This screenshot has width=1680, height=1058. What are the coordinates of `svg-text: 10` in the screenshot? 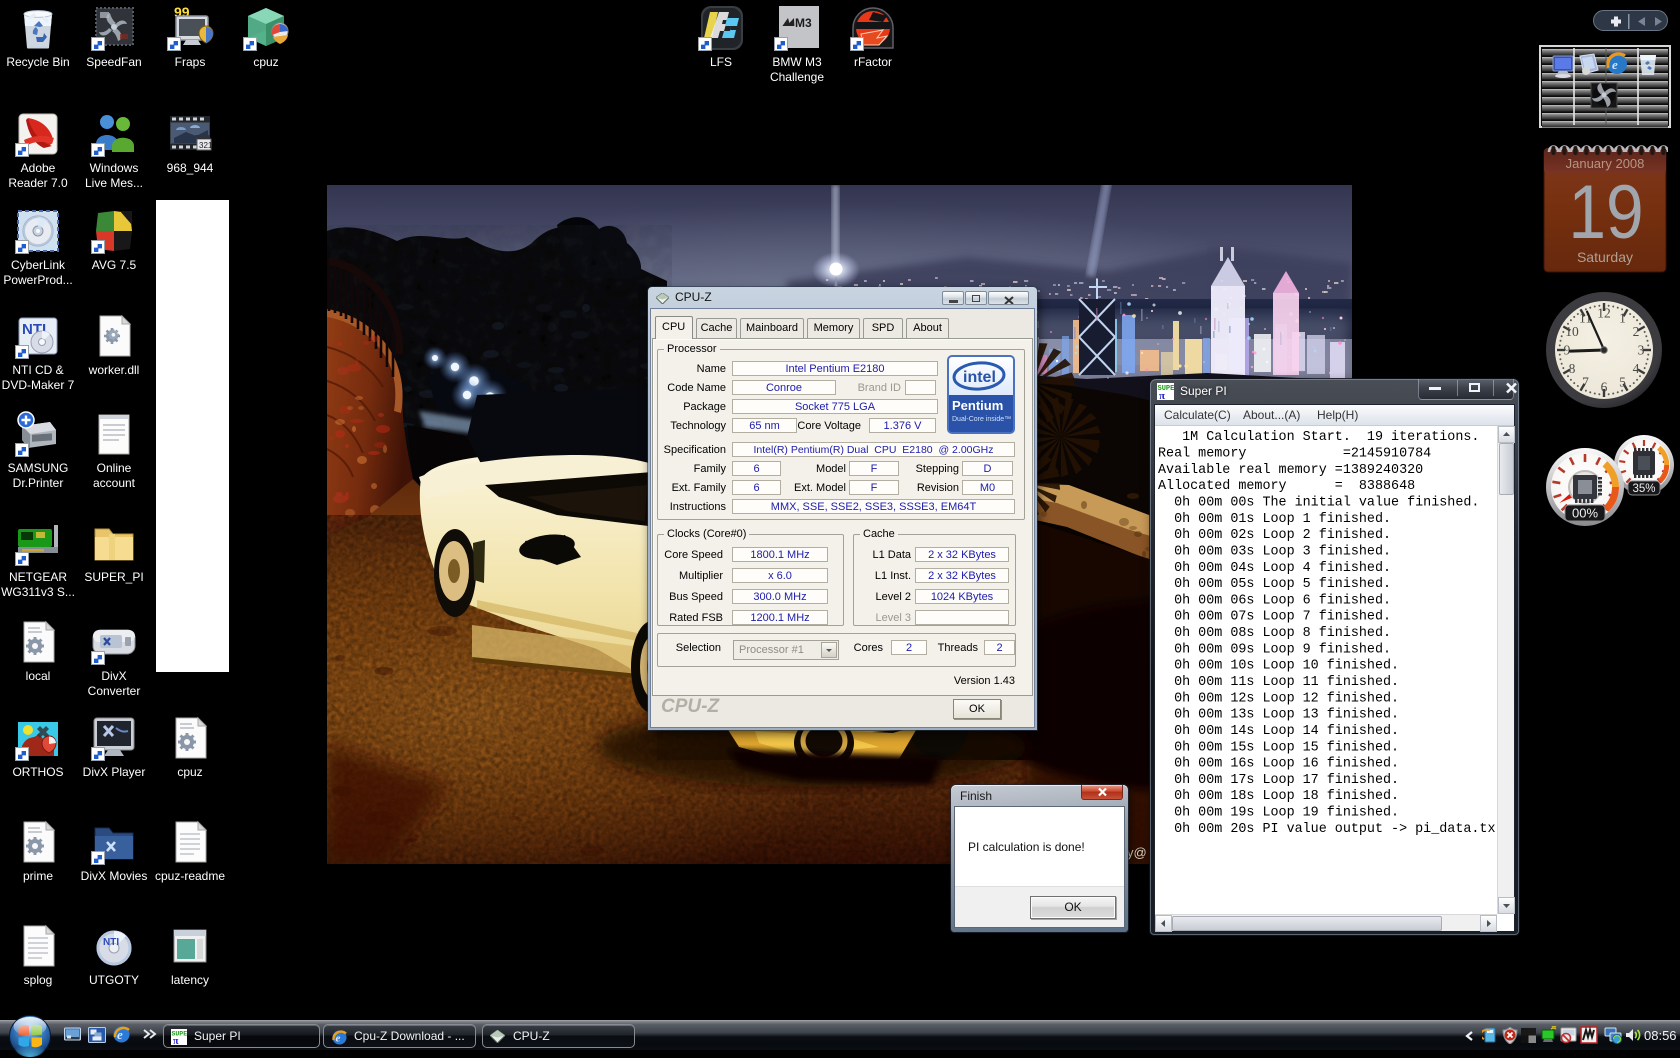 It's located at (1572, 331).